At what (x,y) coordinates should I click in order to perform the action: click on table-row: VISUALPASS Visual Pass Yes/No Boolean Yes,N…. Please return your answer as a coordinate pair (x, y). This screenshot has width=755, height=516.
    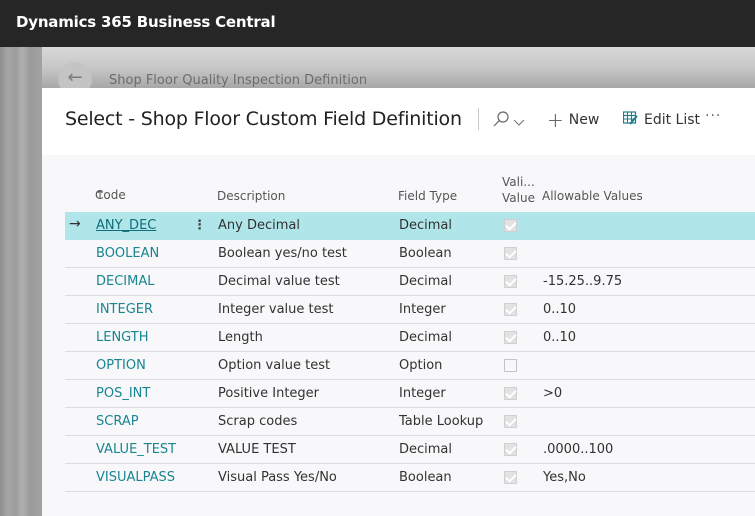
    Looking at the image, I should click on (410, 478).